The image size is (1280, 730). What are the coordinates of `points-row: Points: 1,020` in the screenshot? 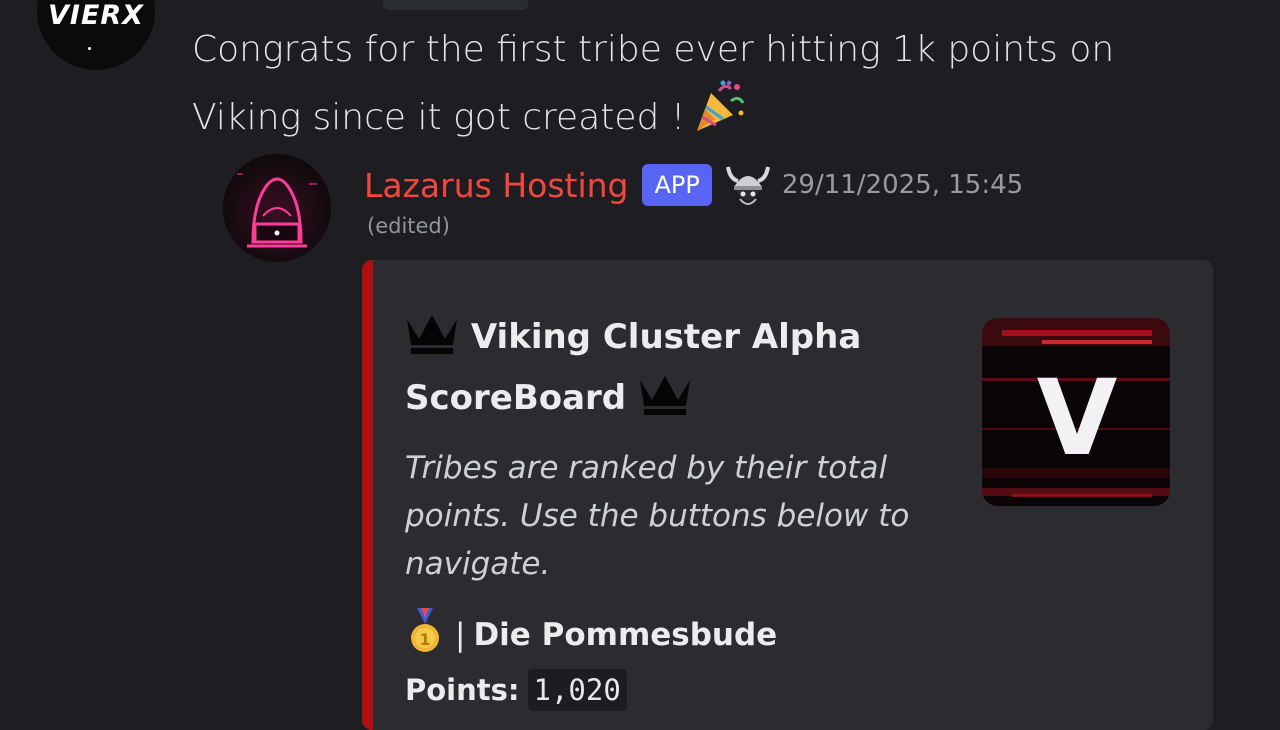 It's located at (516, 690).